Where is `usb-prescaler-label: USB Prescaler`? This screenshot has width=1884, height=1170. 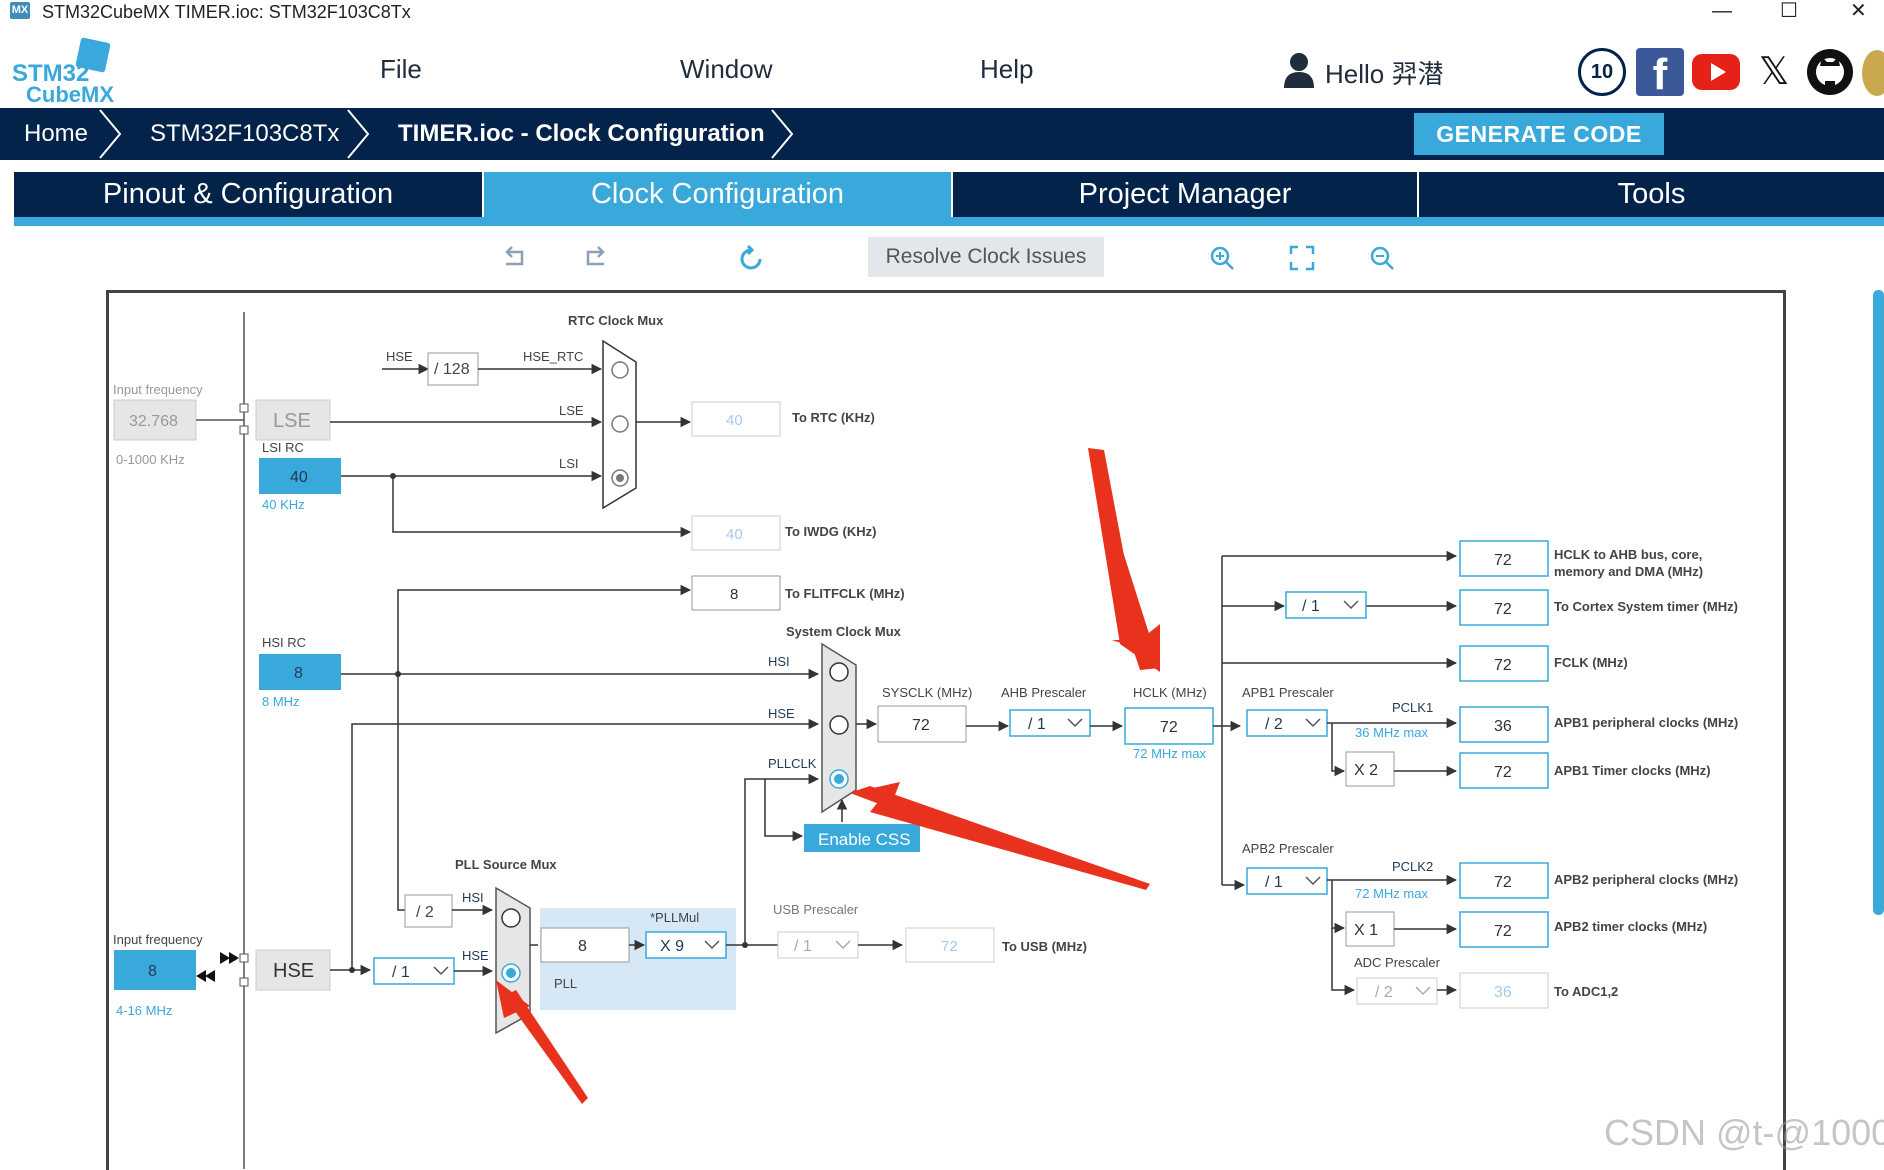
usb-prescaler-label: USB Prescaler is located at coordinates (816, 909).